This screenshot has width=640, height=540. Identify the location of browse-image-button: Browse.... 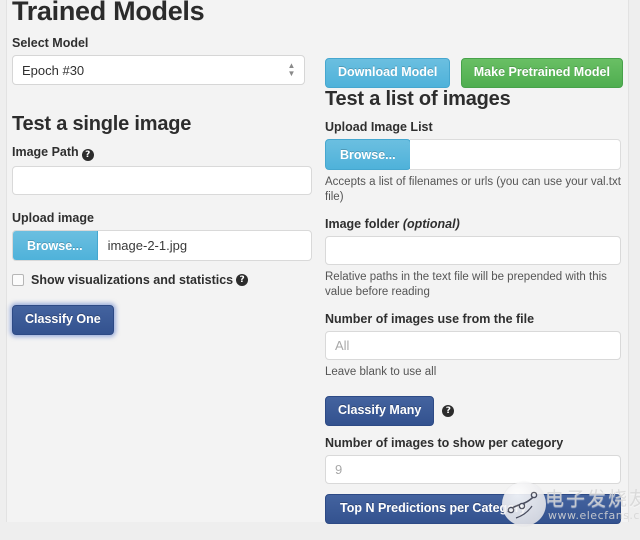
(55, 245).